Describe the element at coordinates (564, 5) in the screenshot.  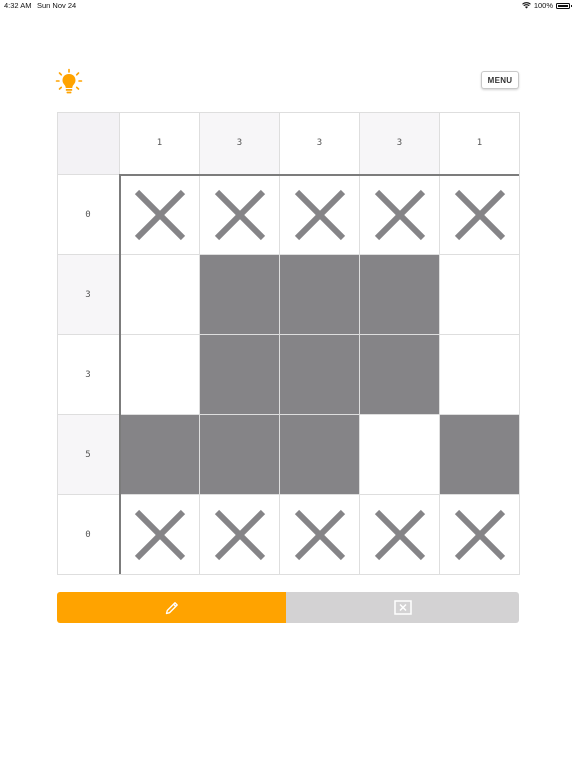
I see `battery-icon` at that location.